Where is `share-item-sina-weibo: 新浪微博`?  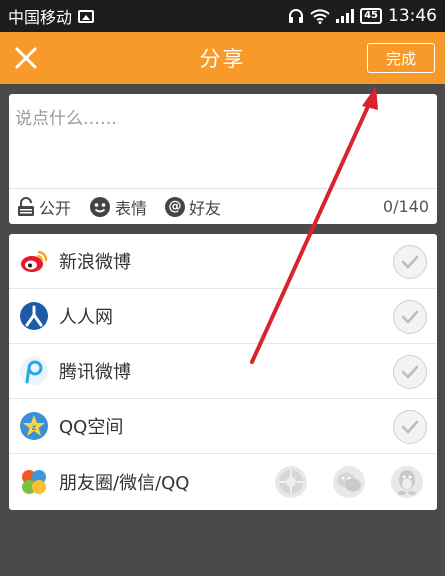
share-item-sina-weibo: 新浪微博 is located at coordinates (223, 261).